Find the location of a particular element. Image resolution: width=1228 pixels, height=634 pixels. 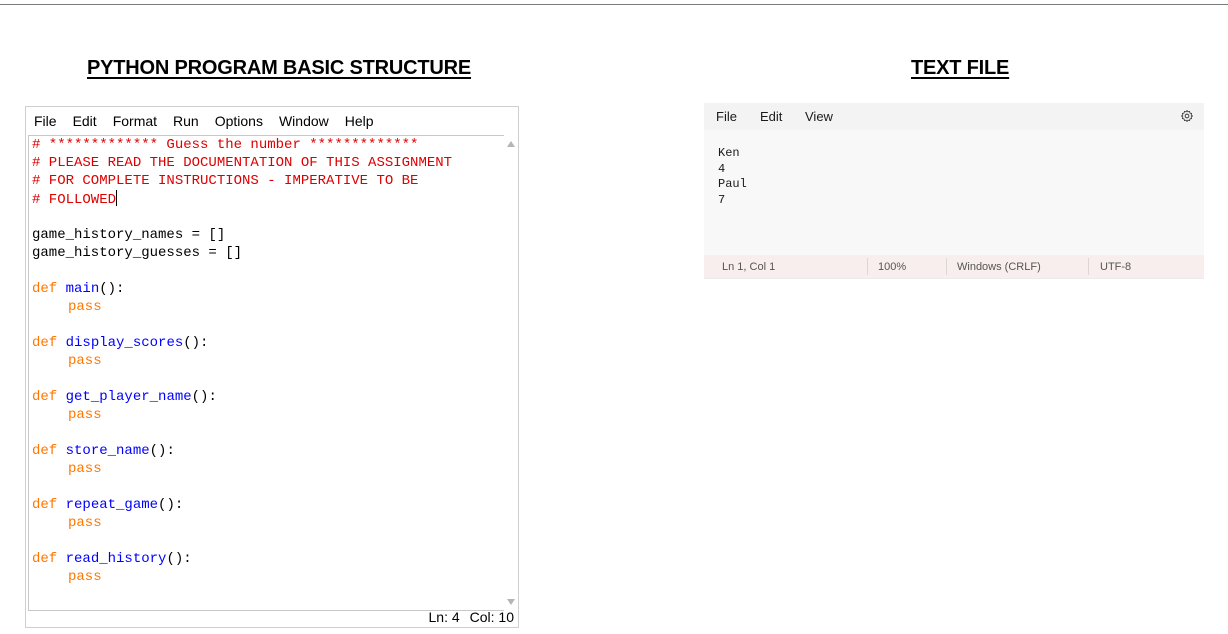

function-def-line: def read_history(): is located at coordinates (112, 559).